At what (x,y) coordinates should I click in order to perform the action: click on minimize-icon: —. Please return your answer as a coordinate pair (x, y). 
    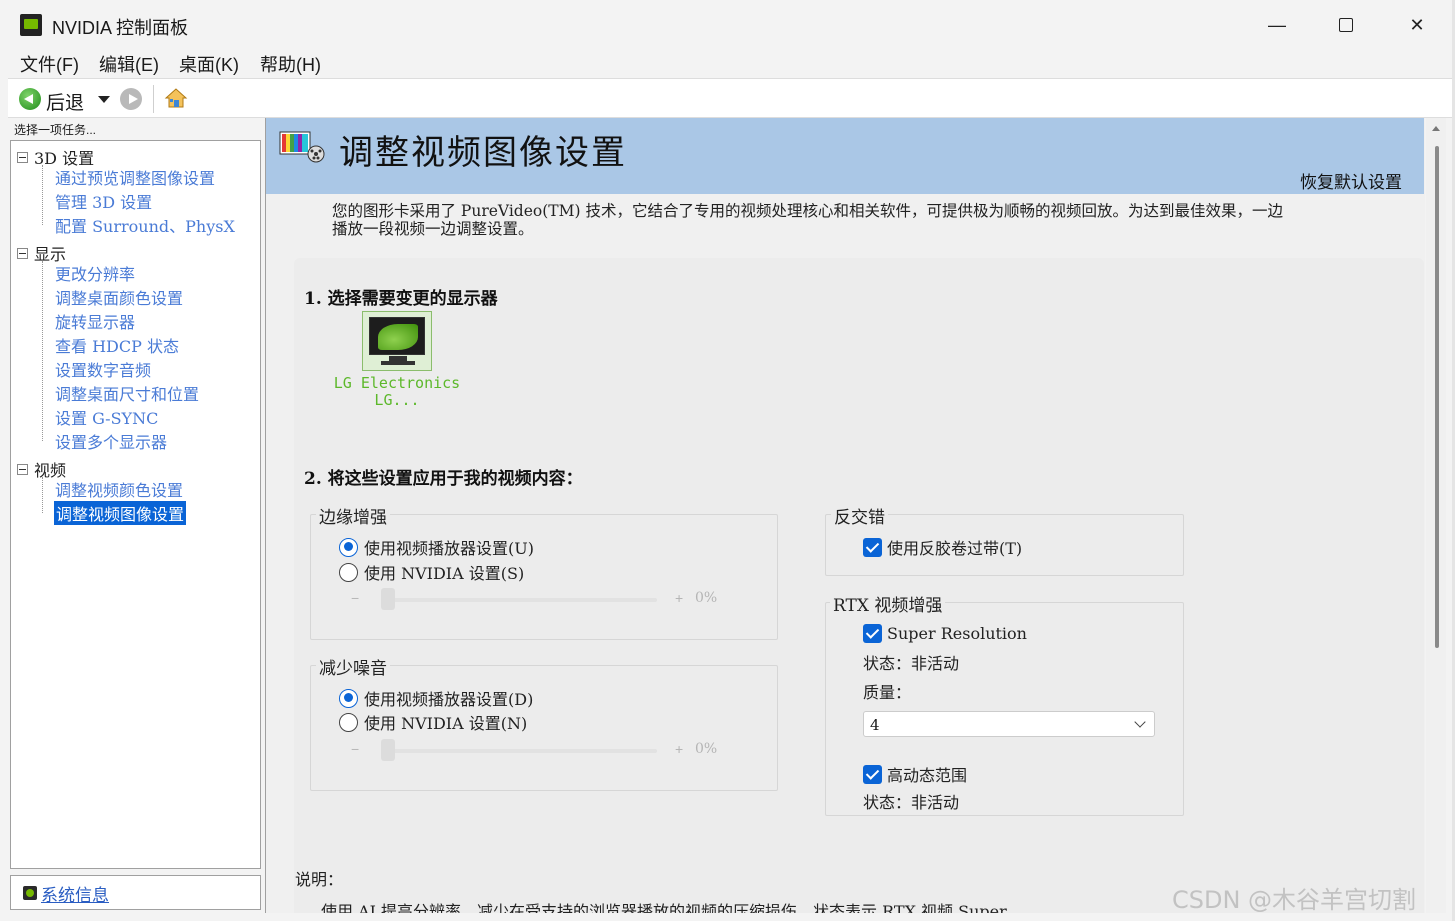
    Looking at the image, I should click on (1277, 24).